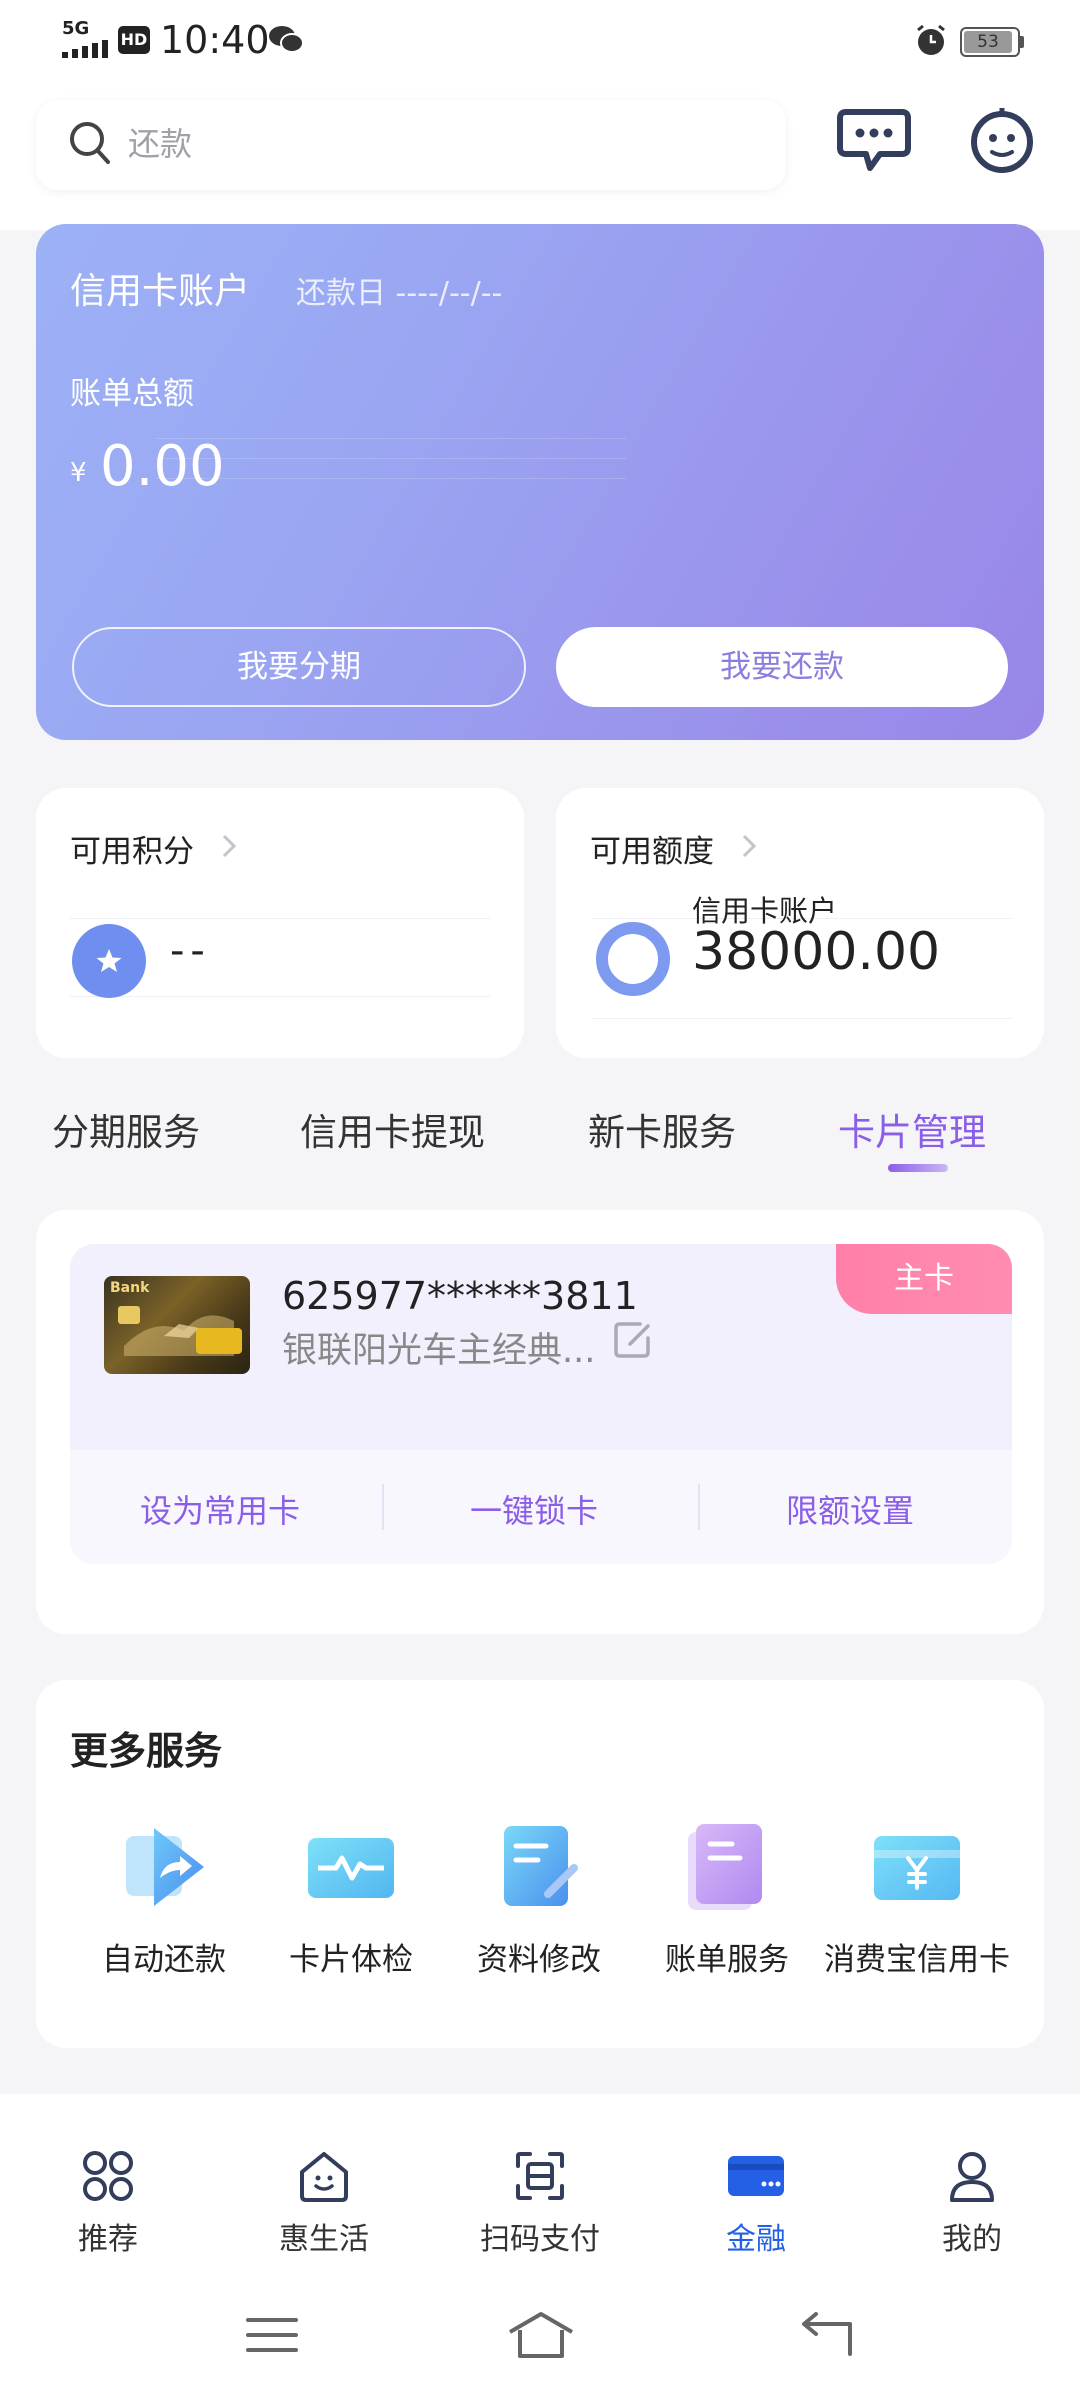 This screenshot has height=2400, width=1080. What do you see at coordinates (126, 1129) in the screenshot?
I see `tab-installment-service: 分期服务` at bounding box center [126, 1129].